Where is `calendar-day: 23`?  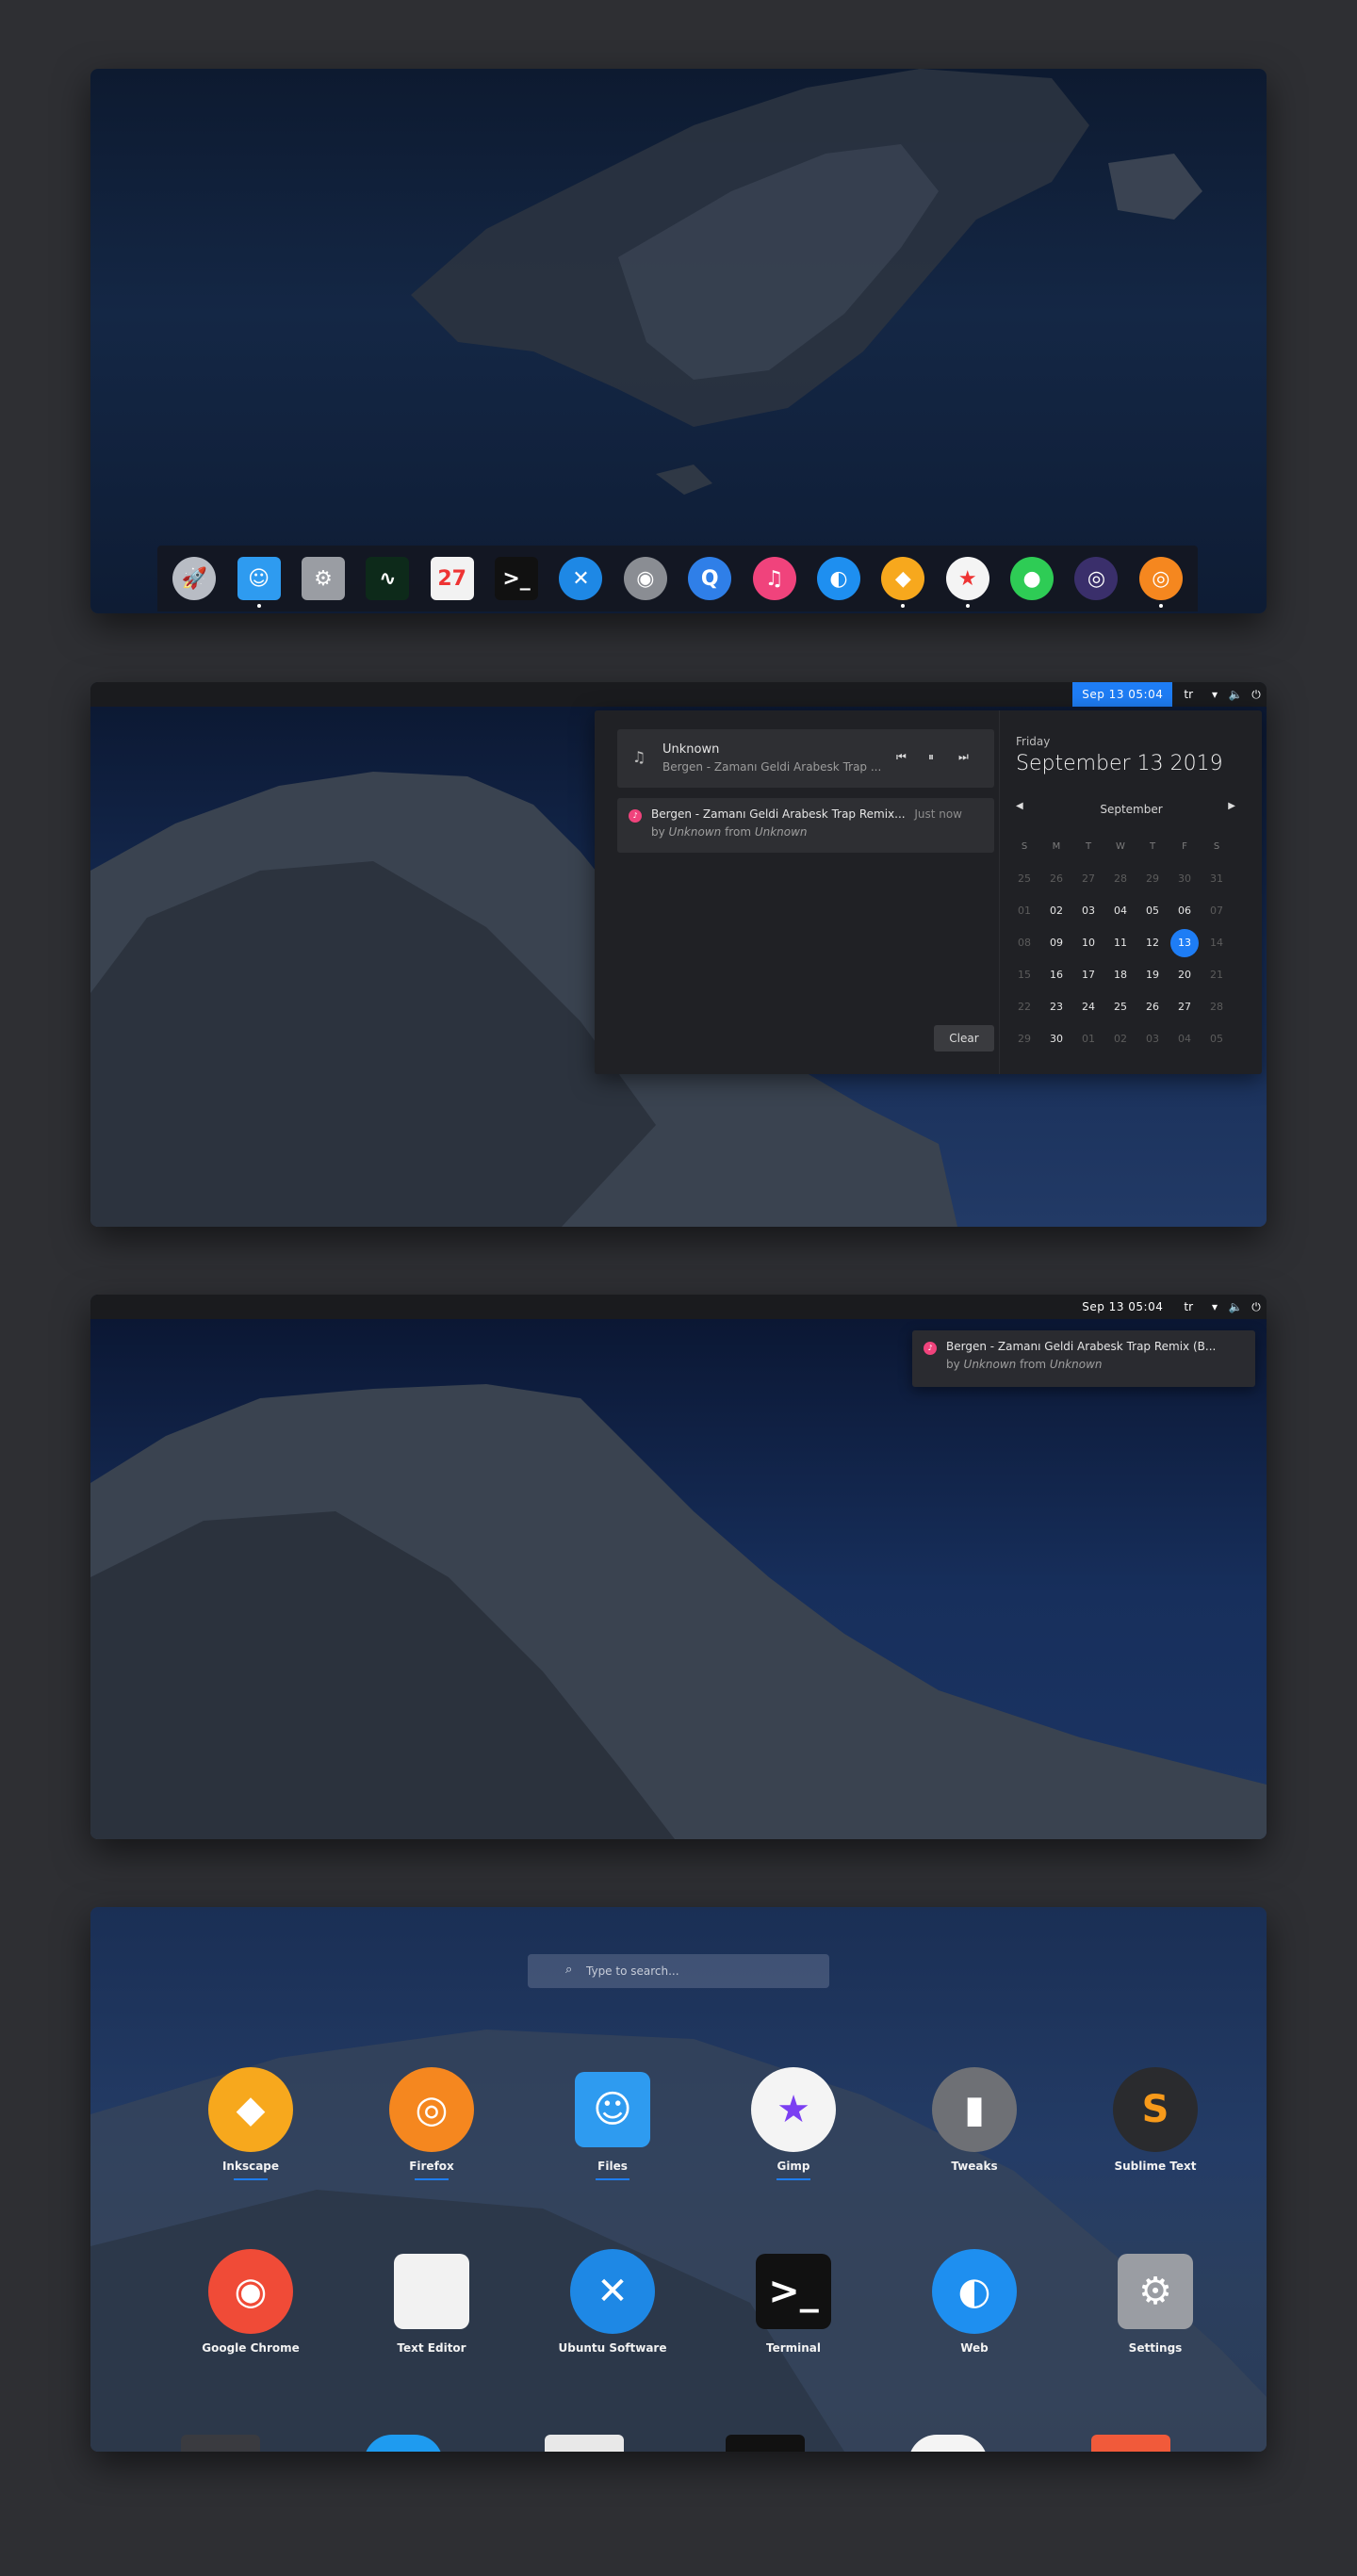 calendar-day: 23 is located at coordinates (1056, 1007).